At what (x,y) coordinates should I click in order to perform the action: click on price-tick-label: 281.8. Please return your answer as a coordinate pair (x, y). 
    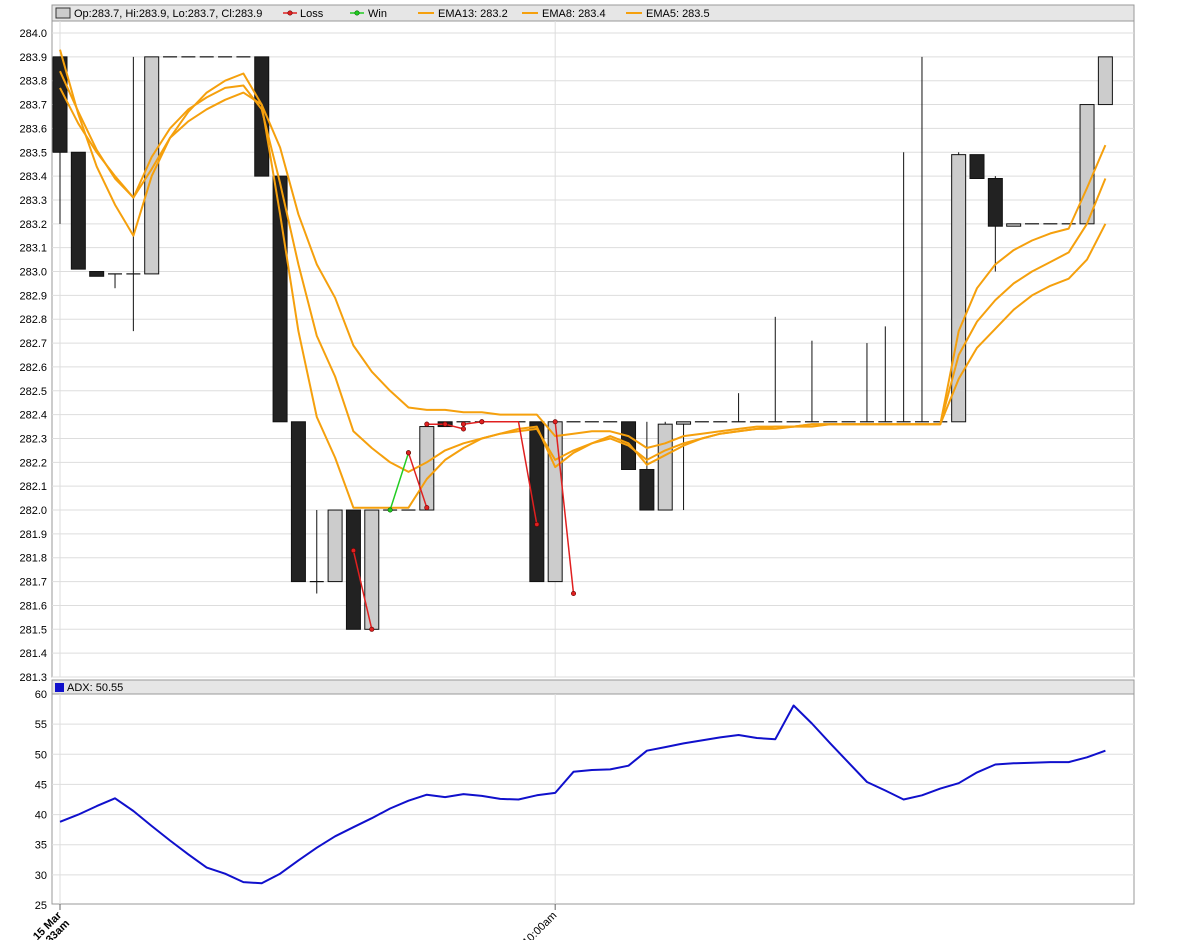
    Looking at the image, I should click on (33, 559).